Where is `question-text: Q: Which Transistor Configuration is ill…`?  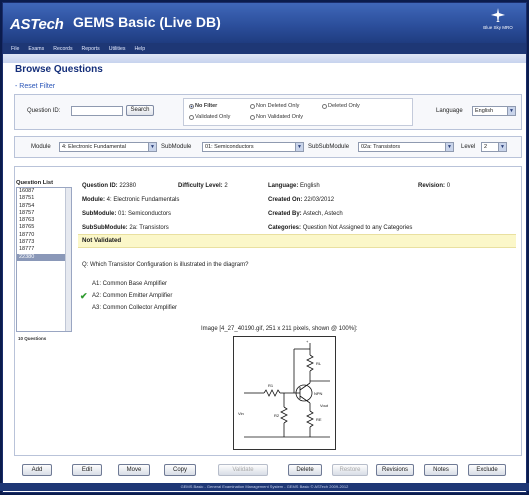 question-text: Q: Which Transistor Configuration is ill… is located at coordinates (165, 265).